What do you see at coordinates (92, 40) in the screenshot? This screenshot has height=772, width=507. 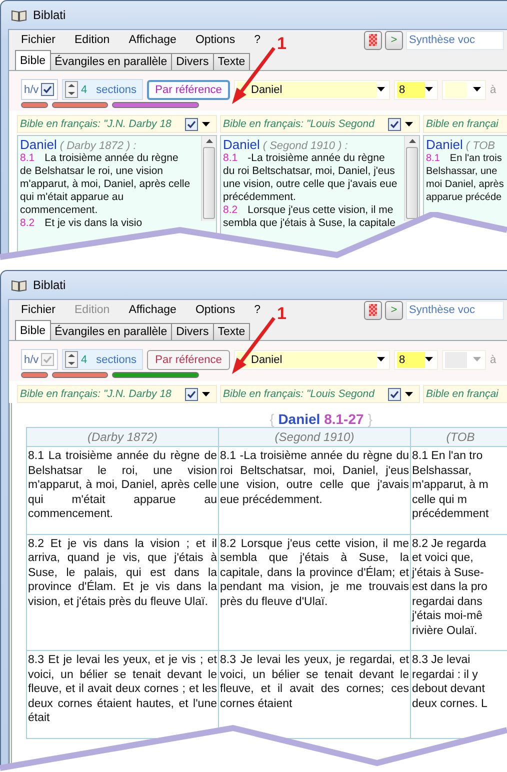 I see `menu-item: Edition` at bounding box center [92, 40].